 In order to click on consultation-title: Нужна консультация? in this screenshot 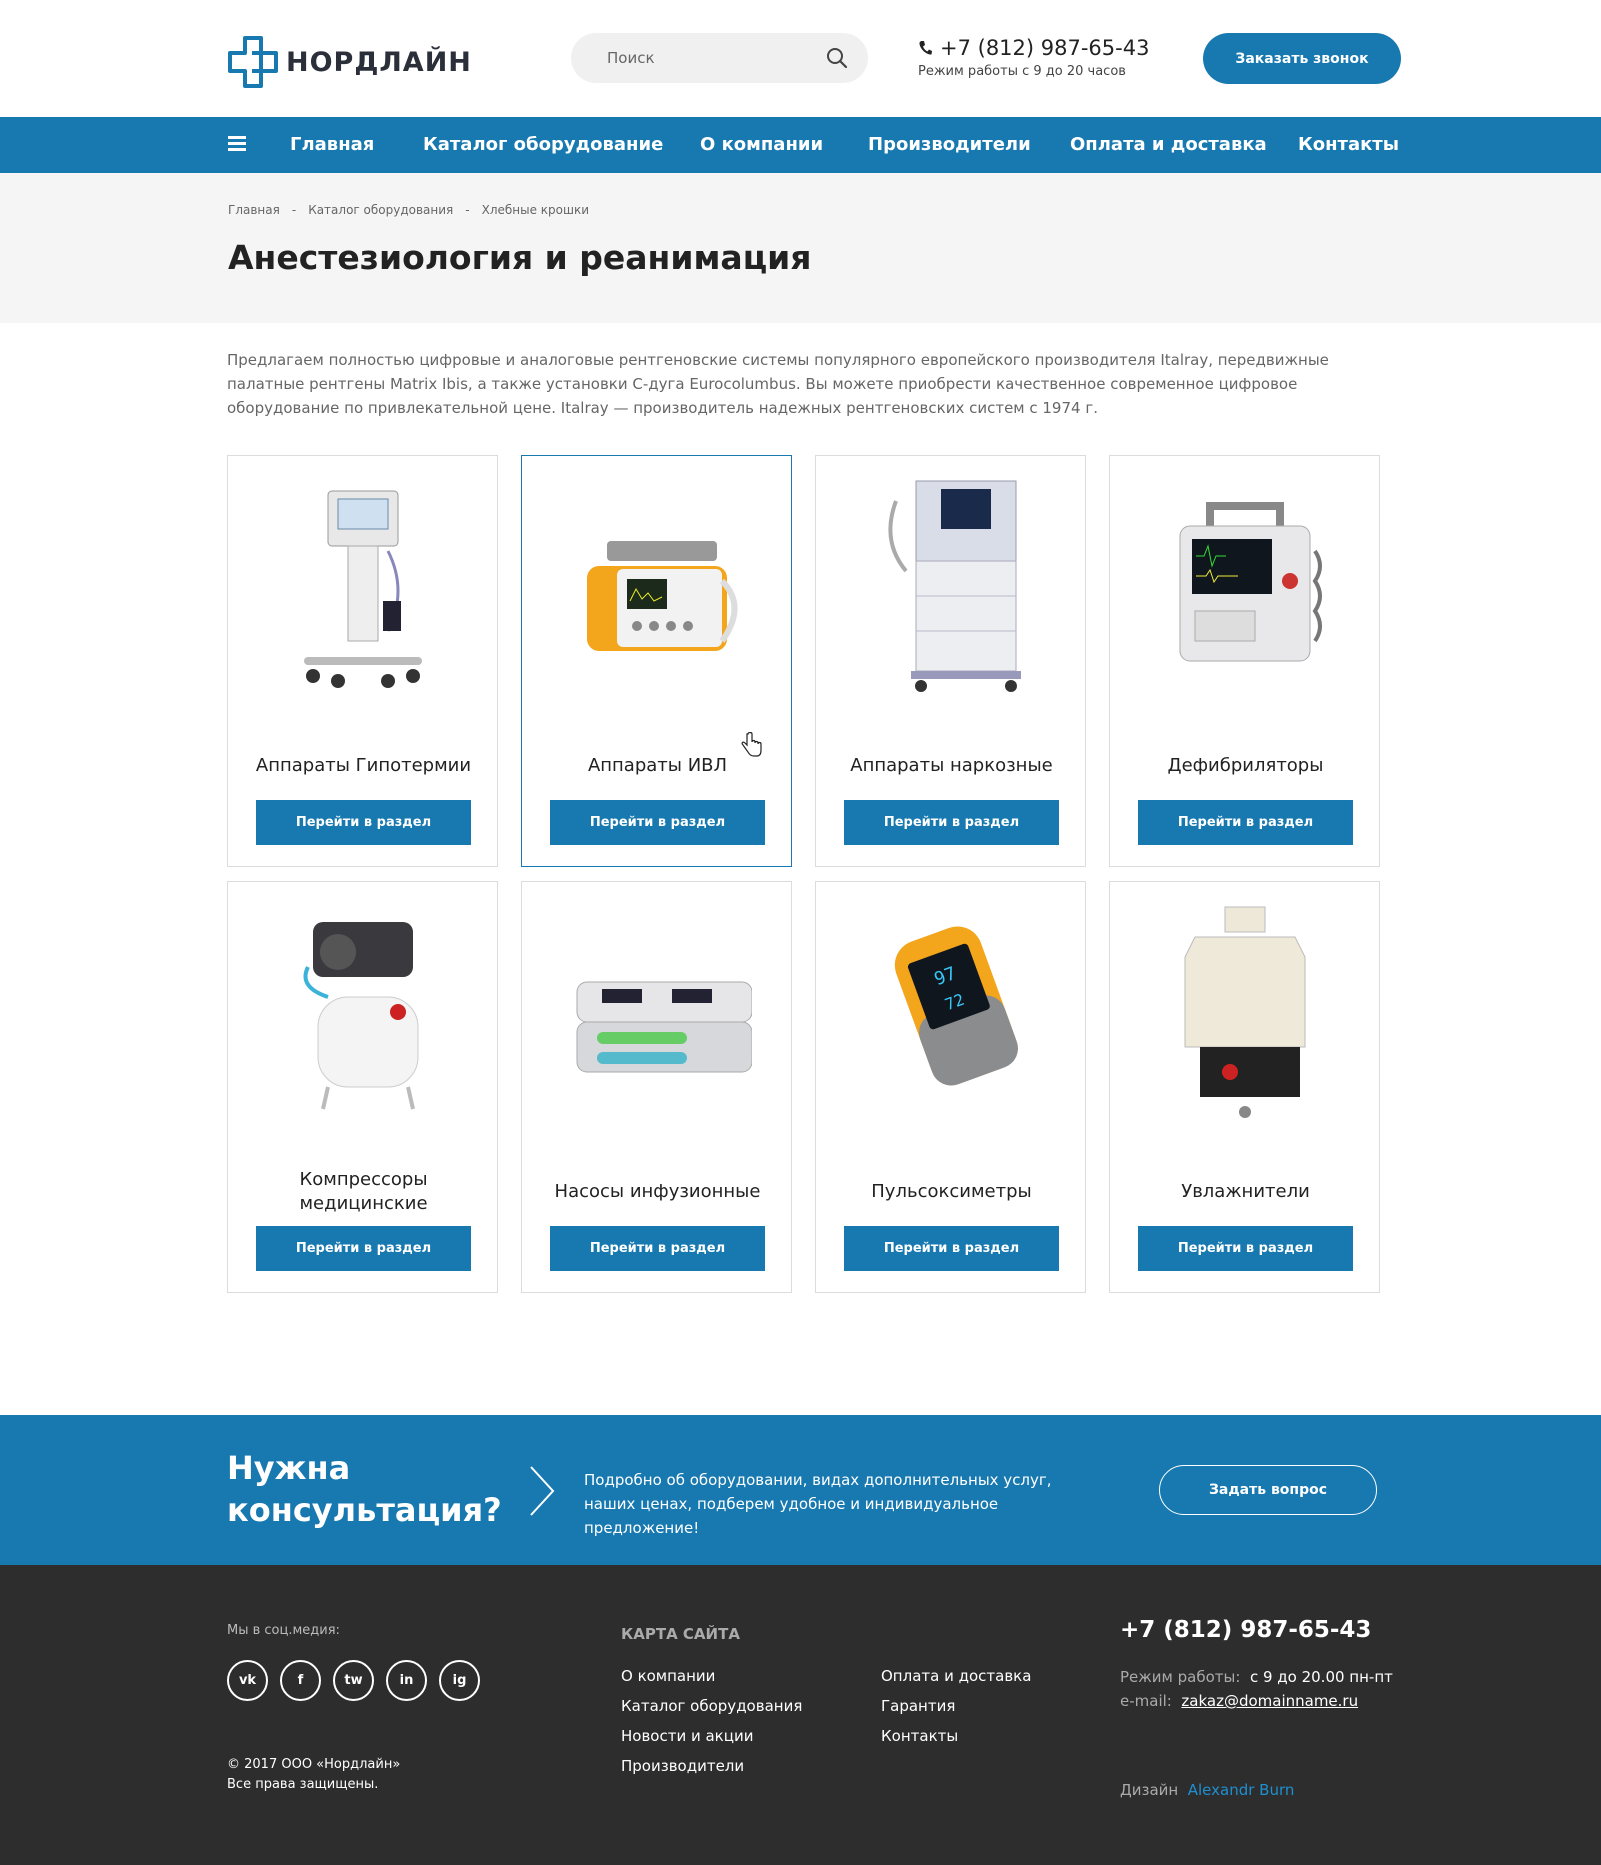, I will do `click(364, 1489)`.